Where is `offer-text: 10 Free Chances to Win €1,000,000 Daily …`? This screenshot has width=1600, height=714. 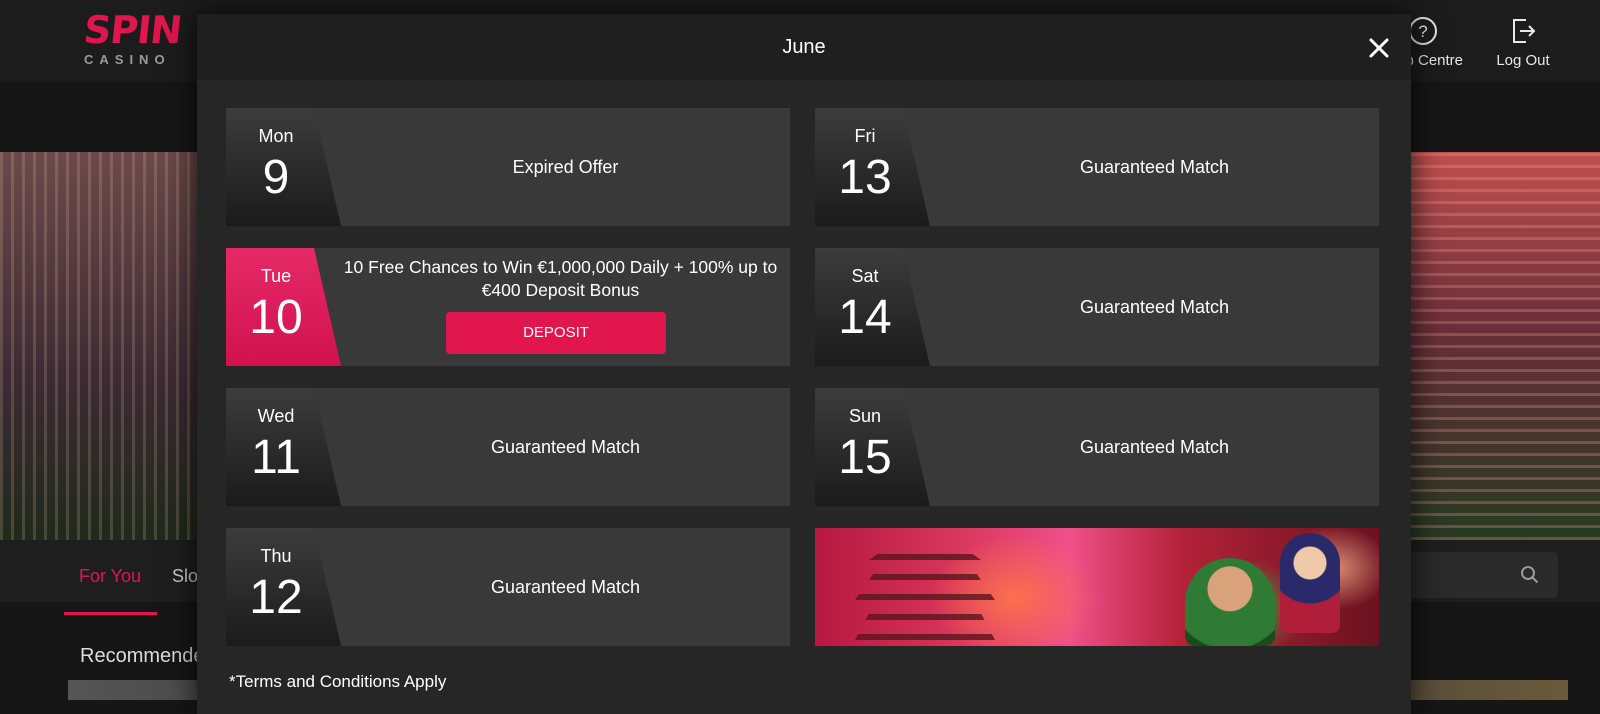
offer-text: 10 Free Chances to Win €1,000,000 Daily … is located at coordinates (560, 278).